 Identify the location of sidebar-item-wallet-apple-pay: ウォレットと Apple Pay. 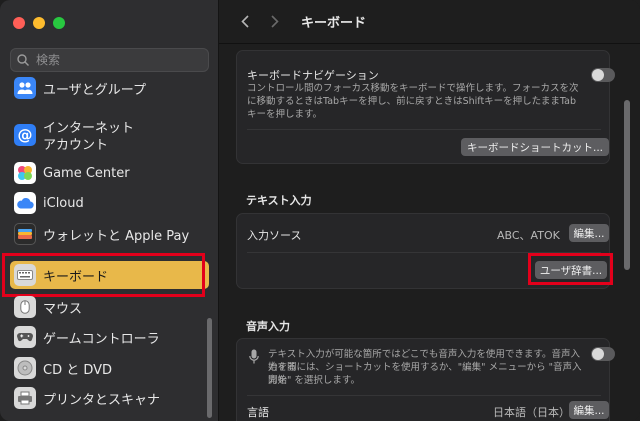
(109, 234).